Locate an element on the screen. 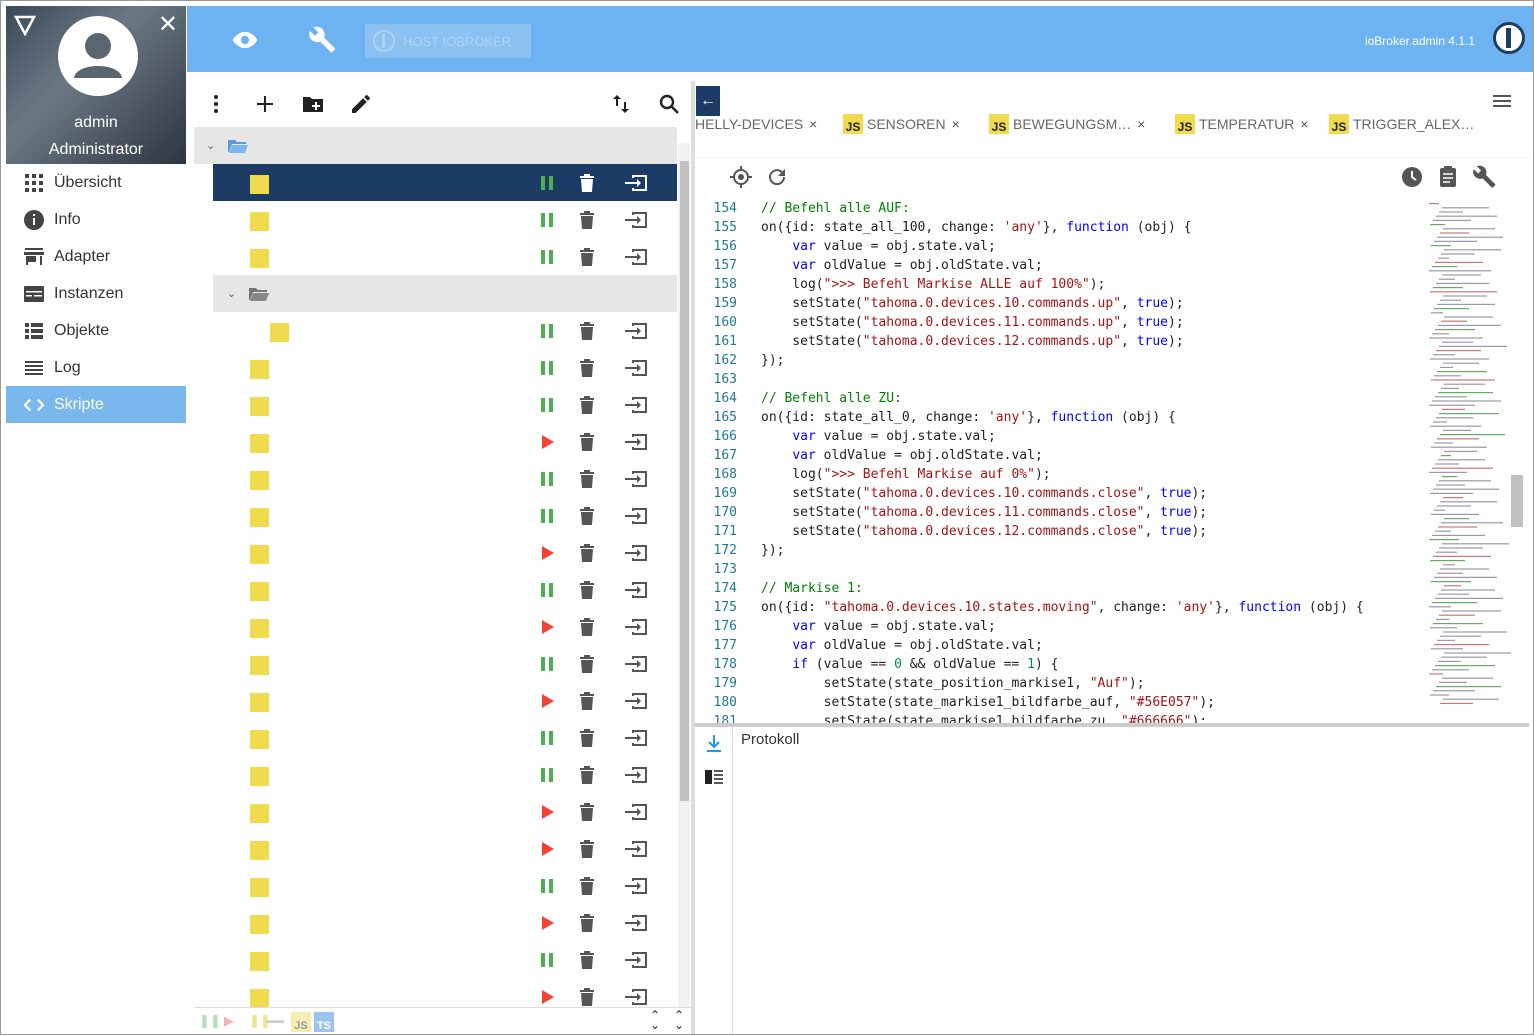  sidebar-item-instanzen: Instanzen is located at coordinates (96, 293).